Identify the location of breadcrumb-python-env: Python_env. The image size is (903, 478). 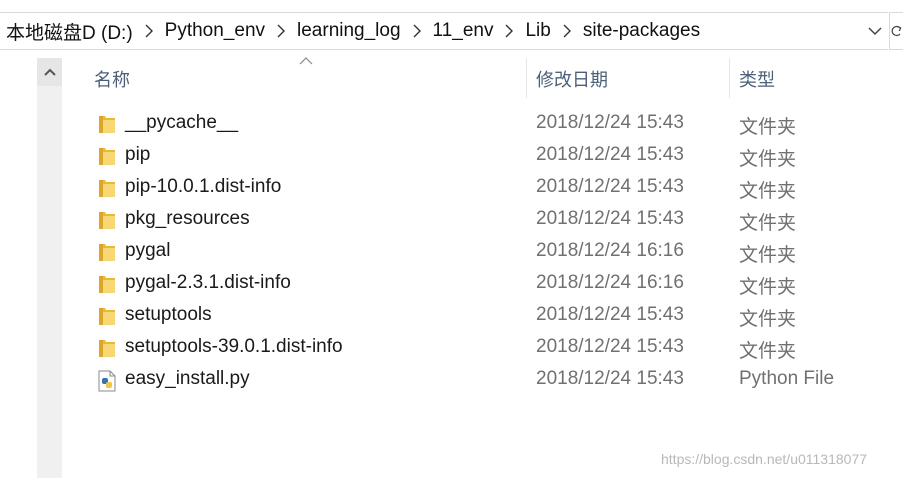
(215, 31).